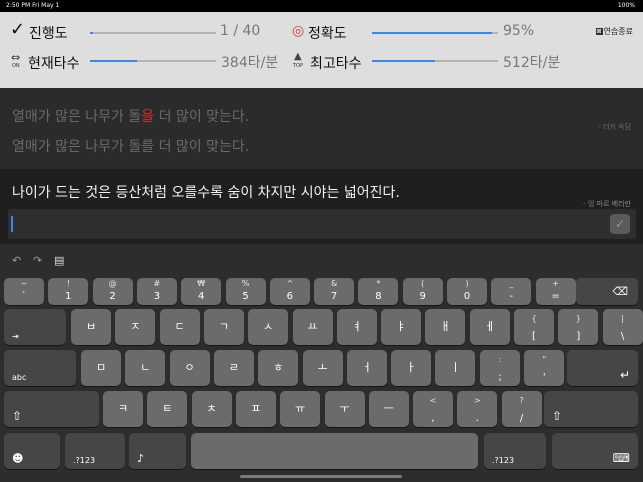 The height and width of the screenshot is (482, 643). What do you see at coordinates (157, 451) in the screenshot?
I see `dictation-key: ♪` at bounding box center [157, 451].